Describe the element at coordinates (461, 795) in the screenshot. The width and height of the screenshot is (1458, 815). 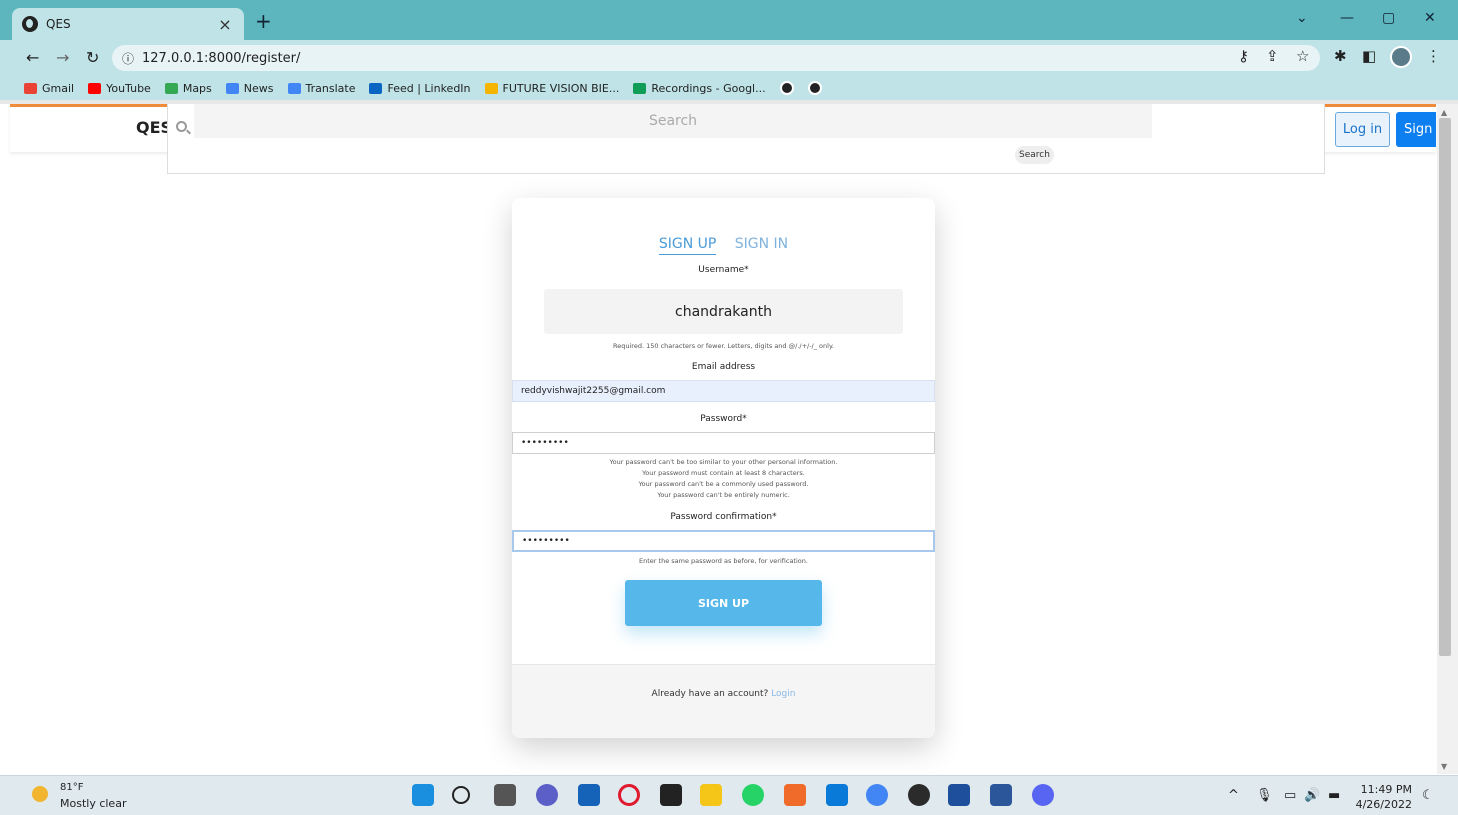
I see `search-taskbar-icon` at that location.